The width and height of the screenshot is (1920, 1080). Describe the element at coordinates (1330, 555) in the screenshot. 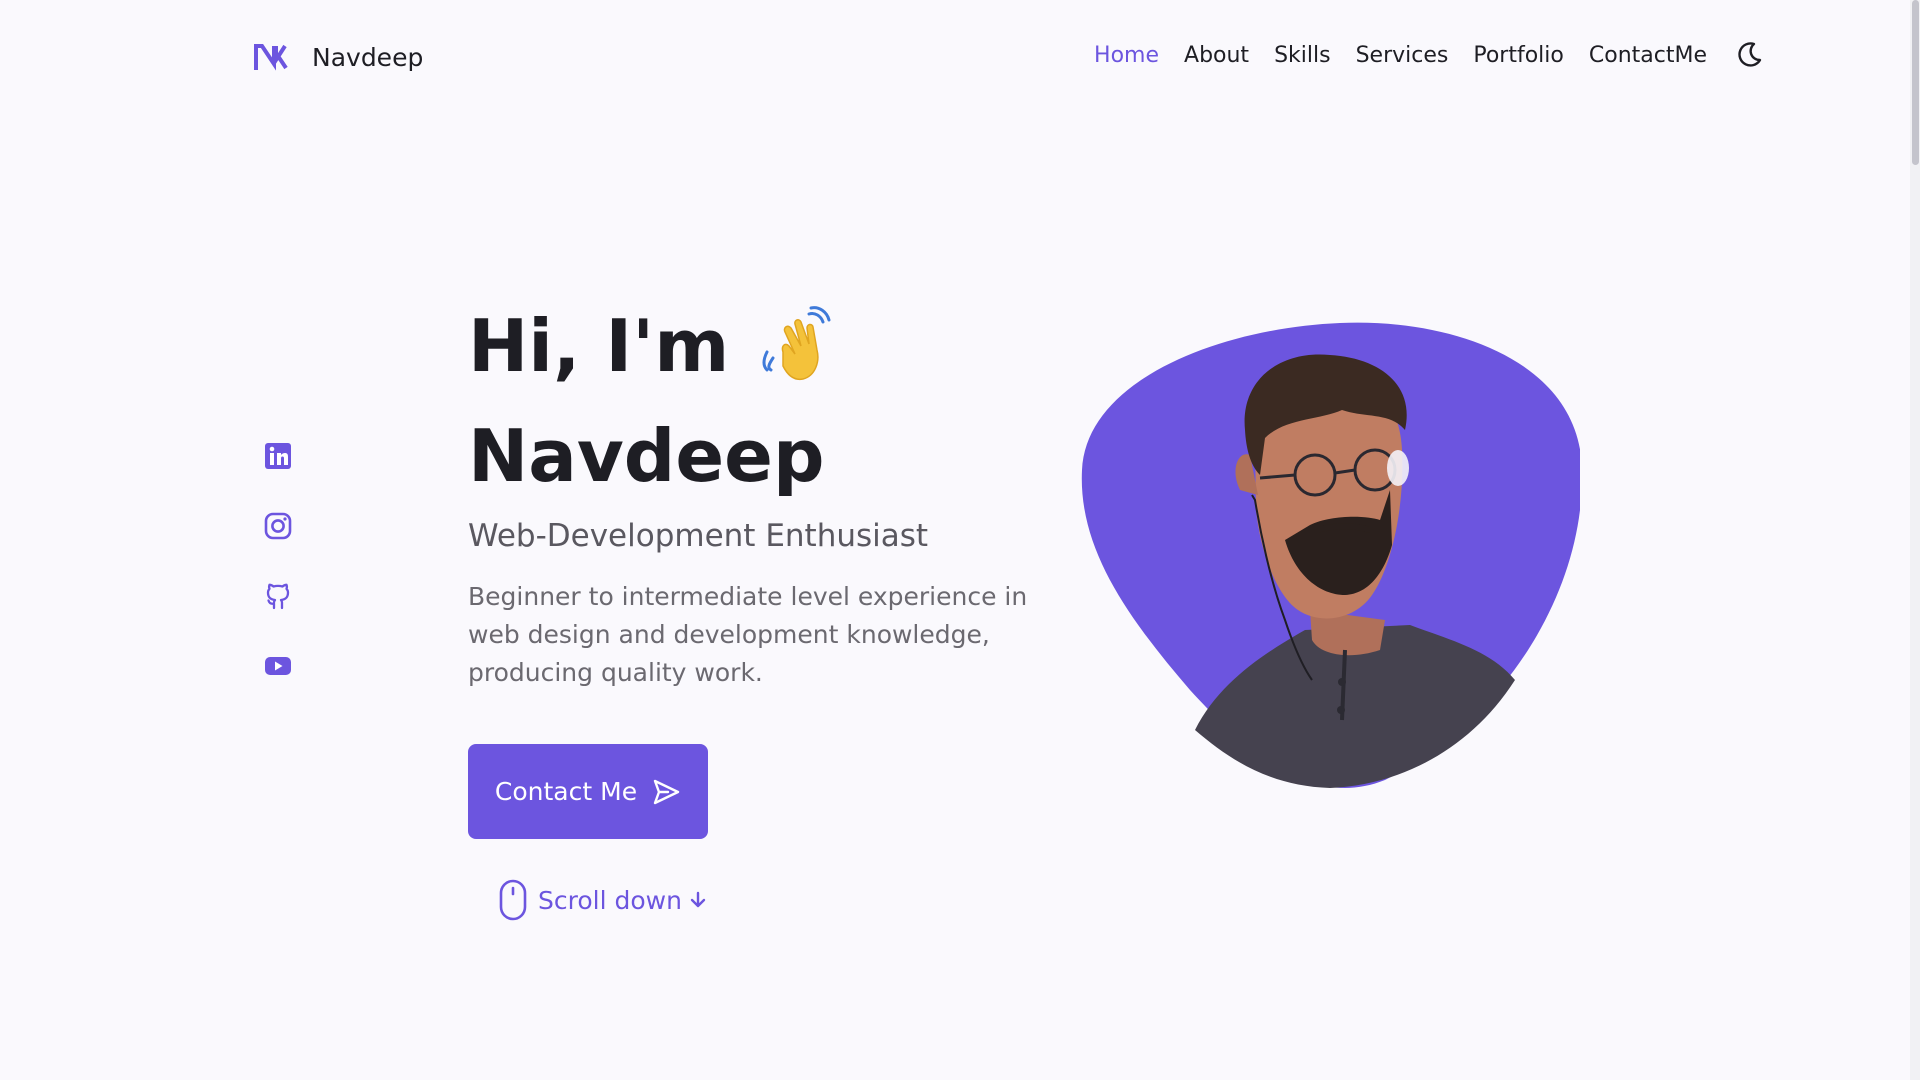

I see `profile-photo` at that location.